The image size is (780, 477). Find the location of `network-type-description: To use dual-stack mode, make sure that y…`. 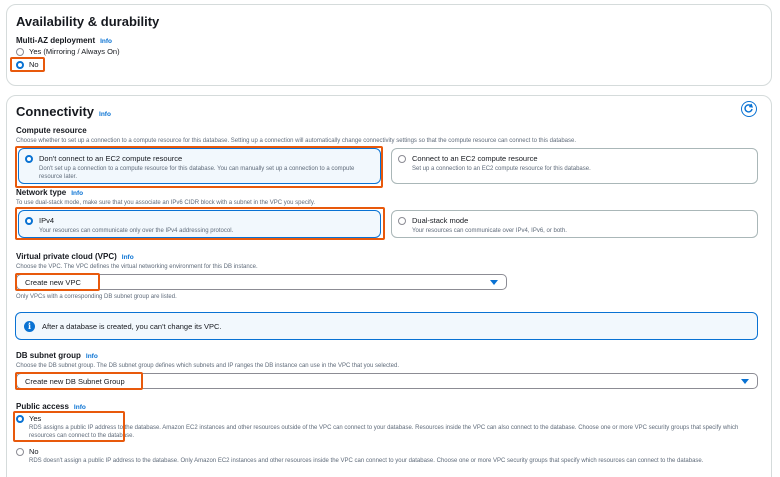

network-type-description: To use dual-stack mode, make sure that y… is located at coordinates (166, 203).